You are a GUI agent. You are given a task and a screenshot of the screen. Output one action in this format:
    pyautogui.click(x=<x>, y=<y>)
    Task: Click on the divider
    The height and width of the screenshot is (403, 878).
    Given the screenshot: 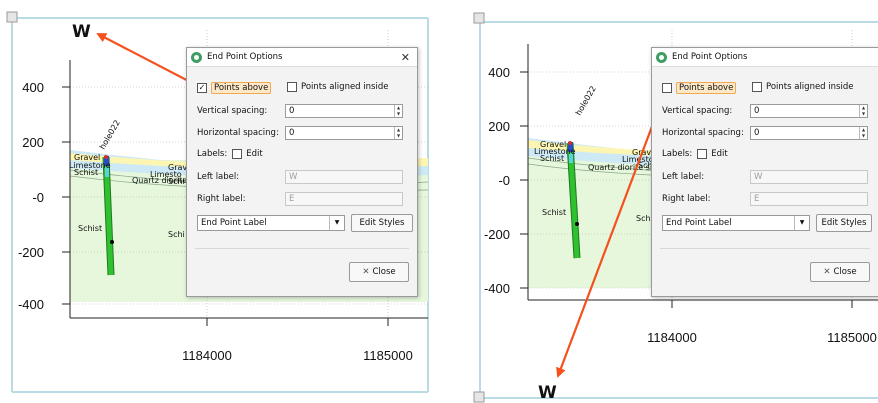 What is the action you would take?
    pyautogui.click(x=765, y=248)
    